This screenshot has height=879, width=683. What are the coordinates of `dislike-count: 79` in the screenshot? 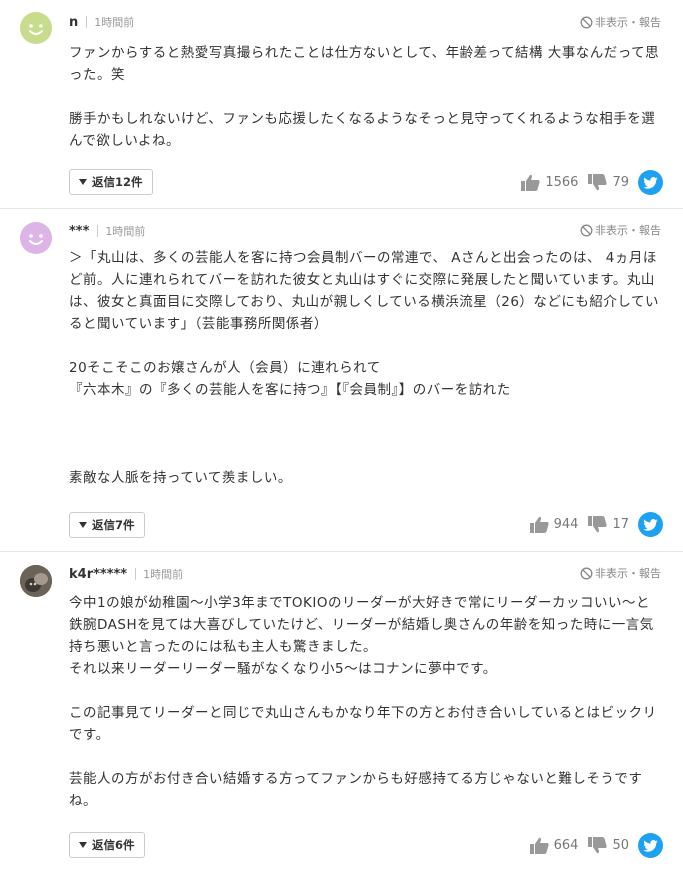 It's located at (620, 182).